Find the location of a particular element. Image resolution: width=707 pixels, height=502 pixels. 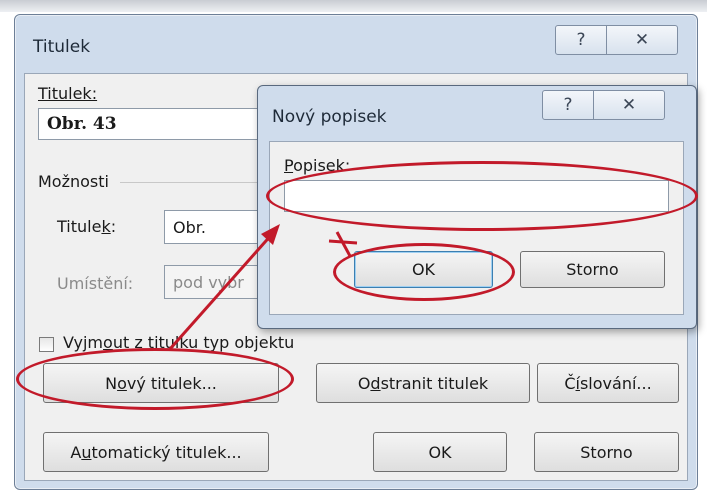

exclude-label-checkbox is located at coordinates (46, 344).